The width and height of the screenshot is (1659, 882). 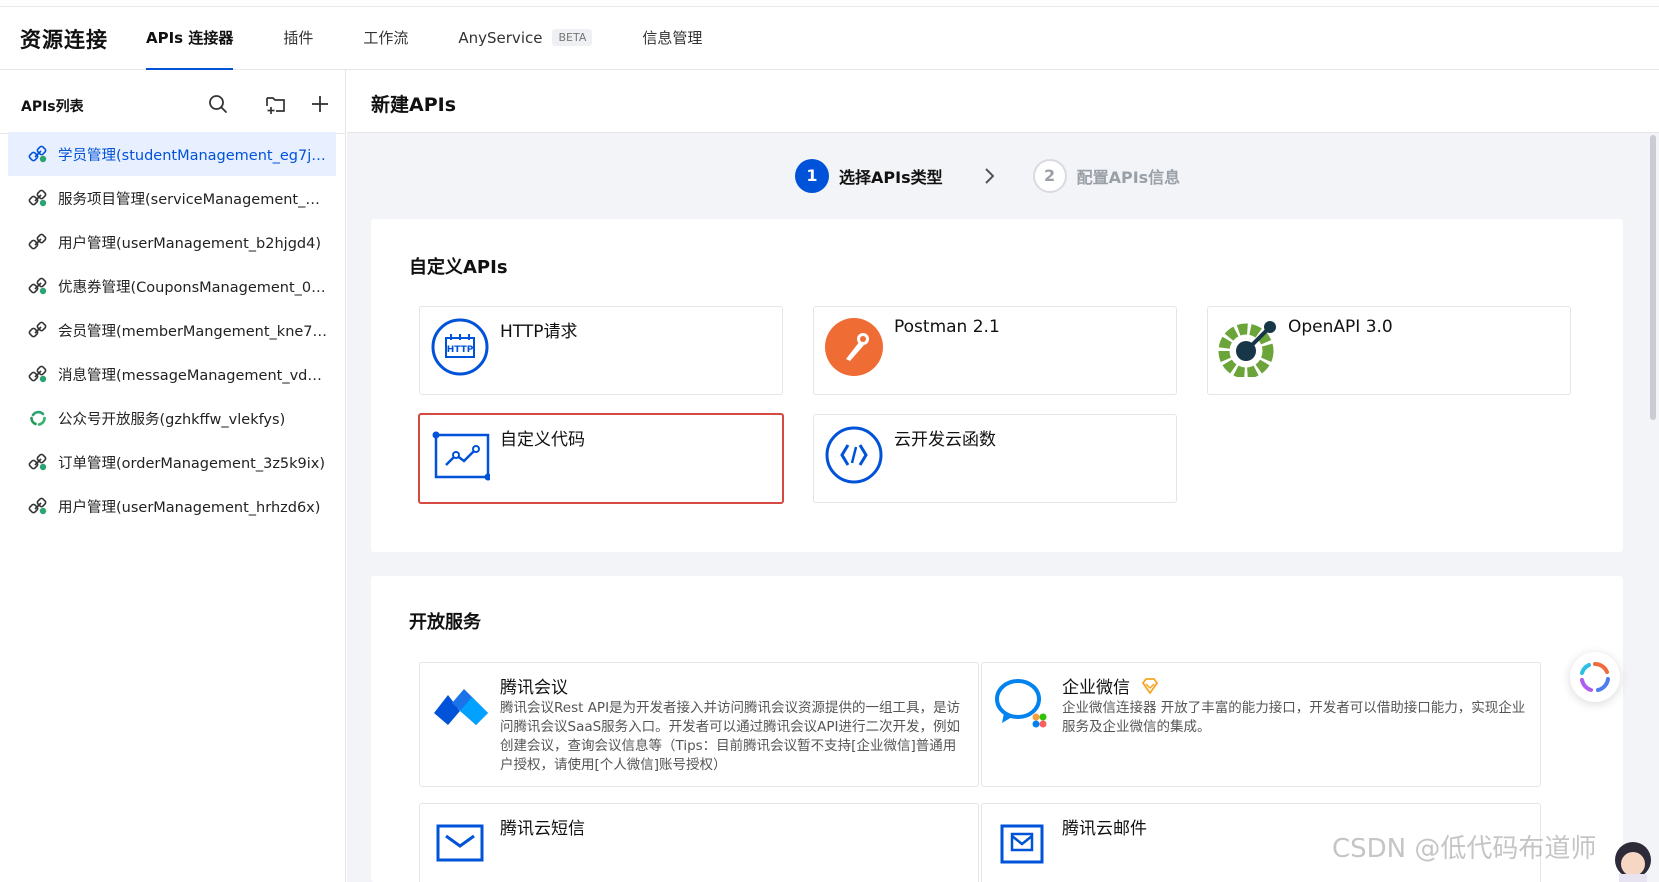 What do you see at coordinates (1003, 101) in the screenshot?
I see `main-header: 新建APIs` at bounding box center [1003, 101].